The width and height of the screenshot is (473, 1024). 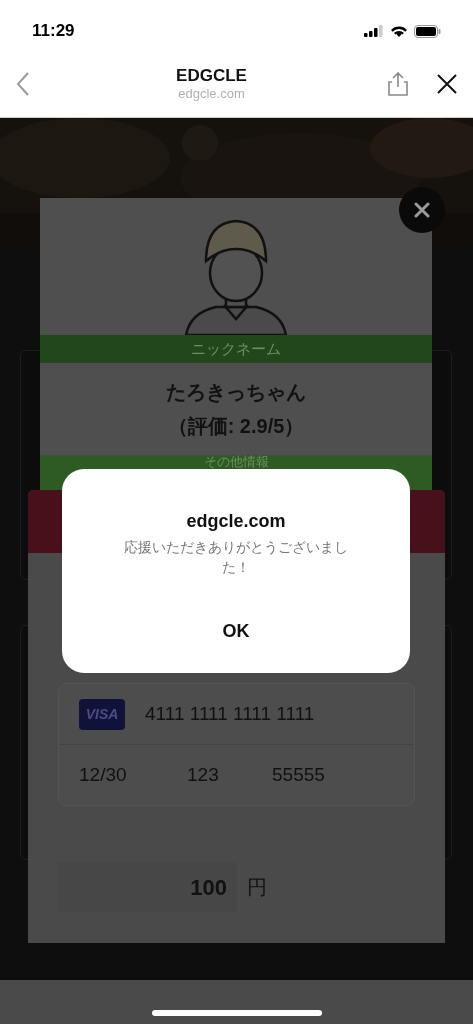 I want to click on back-icon, so click(x=23, y=83).